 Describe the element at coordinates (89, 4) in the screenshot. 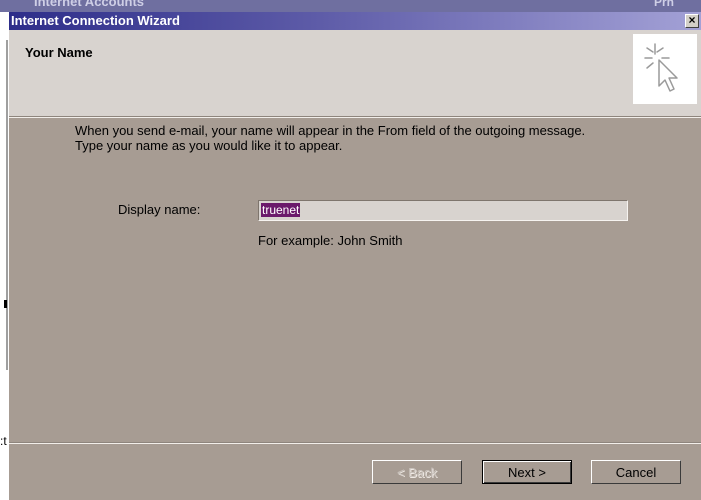

I see `background-title: Internet Accounts` at that location.